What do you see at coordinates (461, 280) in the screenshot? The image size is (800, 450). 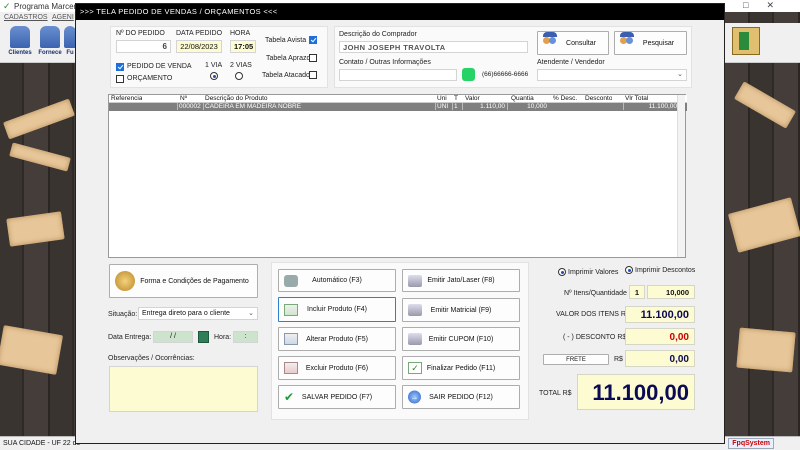 I see `emitir-jato-button: Emitir Jato/Laser (F8)` at bounding box center [461, 280].